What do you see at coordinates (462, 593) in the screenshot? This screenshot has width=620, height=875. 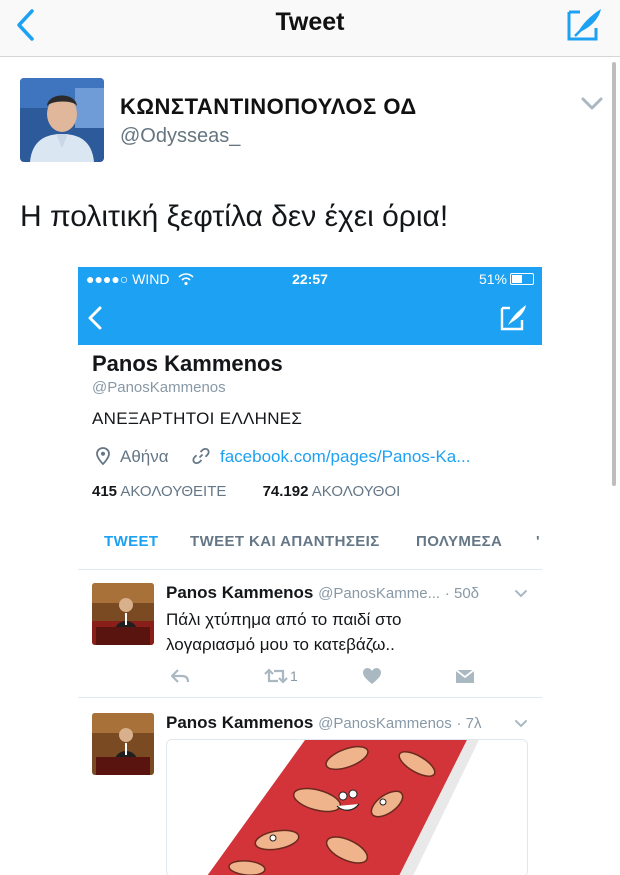 I see `tweet-time: · 50δ` at bounding box center [462, 593].